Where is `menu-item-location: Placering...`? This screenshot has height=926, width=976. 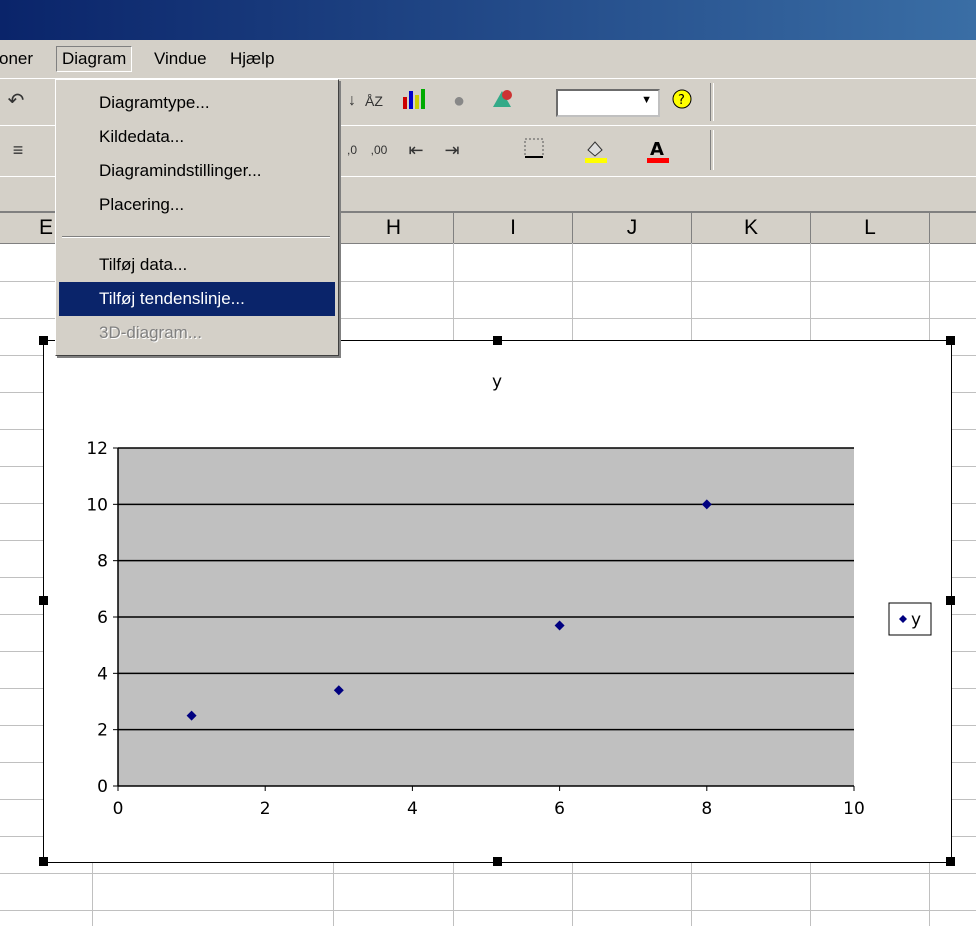
menu-item-location: Placering... is located at coordinates (197, 205).